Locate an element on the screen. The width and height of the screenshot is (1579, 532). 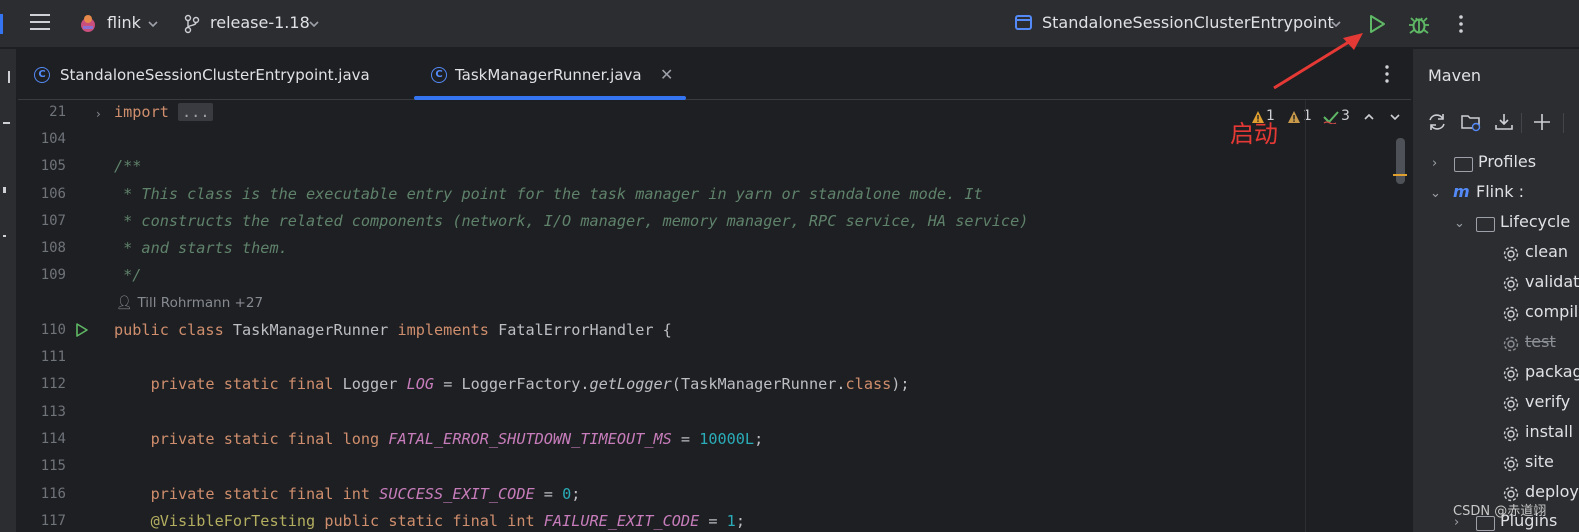
code-author-hint: 👤︎ Till Rohrmann +27 is located at coordinates (189, 303).